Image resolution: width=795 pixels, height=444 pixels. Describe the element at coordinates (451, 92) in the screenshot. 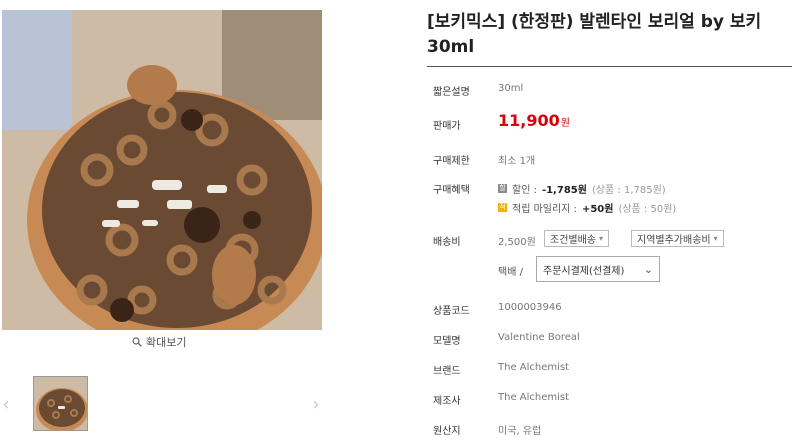

I see `short-desc-label: 짧은설명` at that location.